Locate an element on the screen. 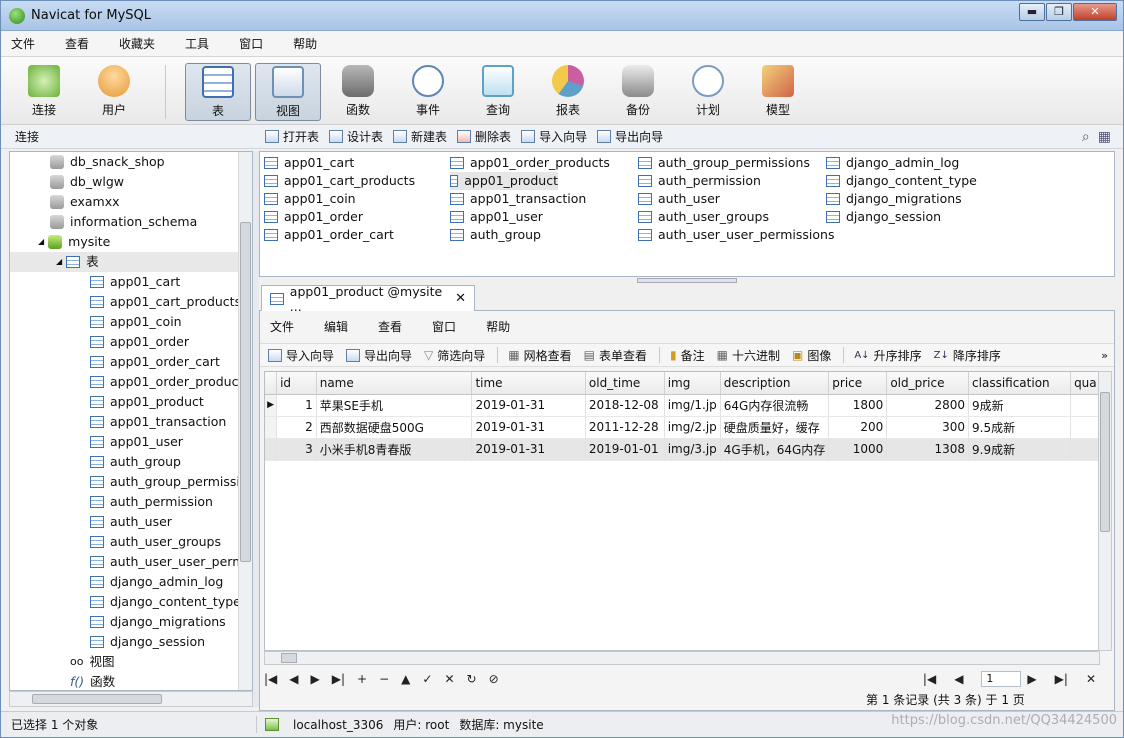 The image size is (1124, 738). grid-view-icon: ▦ is located at coordinates (1104, 137).